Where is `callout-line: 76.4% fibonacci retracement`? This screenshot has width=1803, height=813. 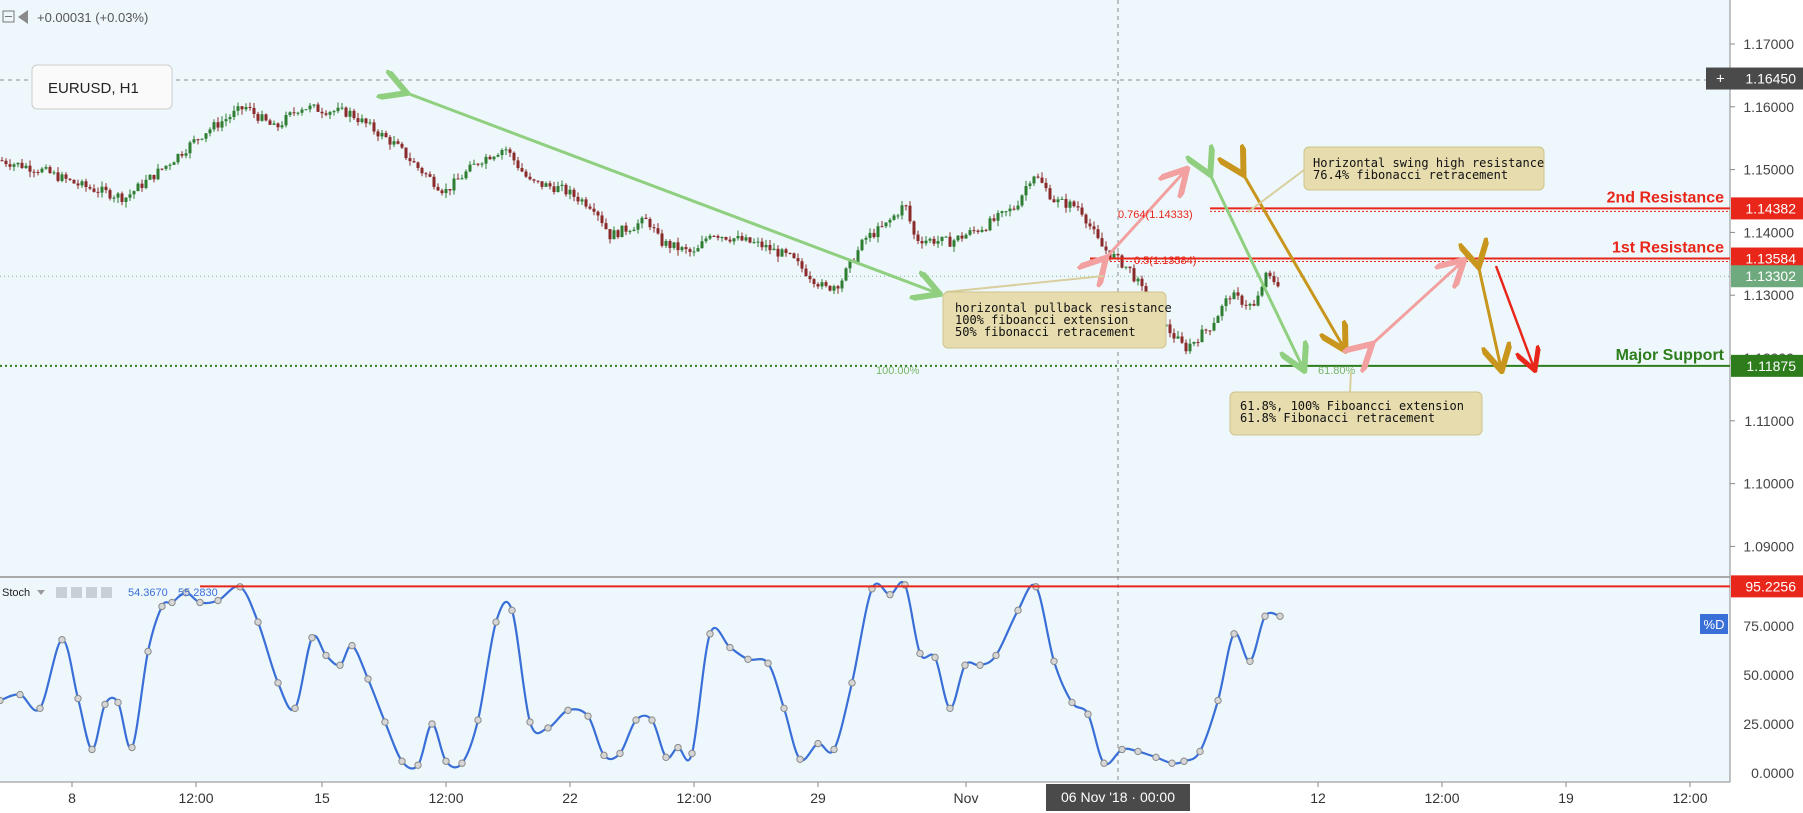
callout-line: 76.4% fibonacci retracement is located at coordinates (1410, 175).